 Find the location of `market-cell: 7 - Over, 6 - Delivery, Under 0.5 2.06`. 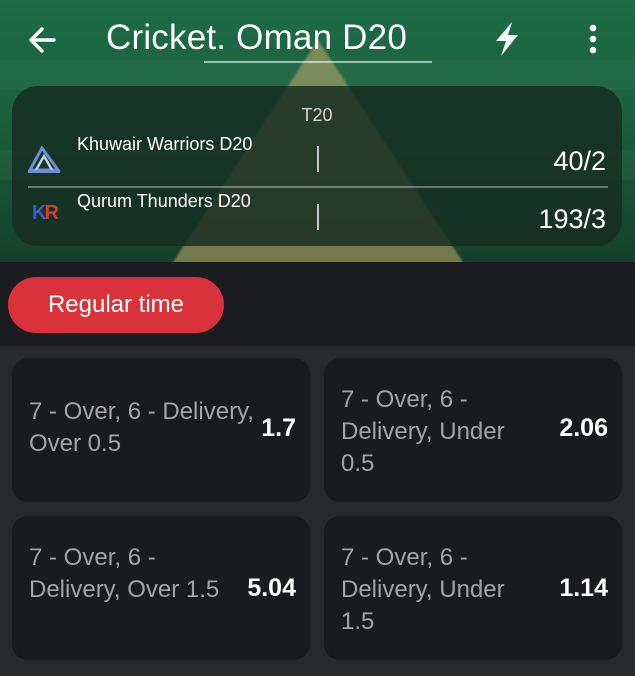

market-cell: 7 - Over, 6 - Delivery, Under 0.5 2.06 is located at coordinates (473, 430).